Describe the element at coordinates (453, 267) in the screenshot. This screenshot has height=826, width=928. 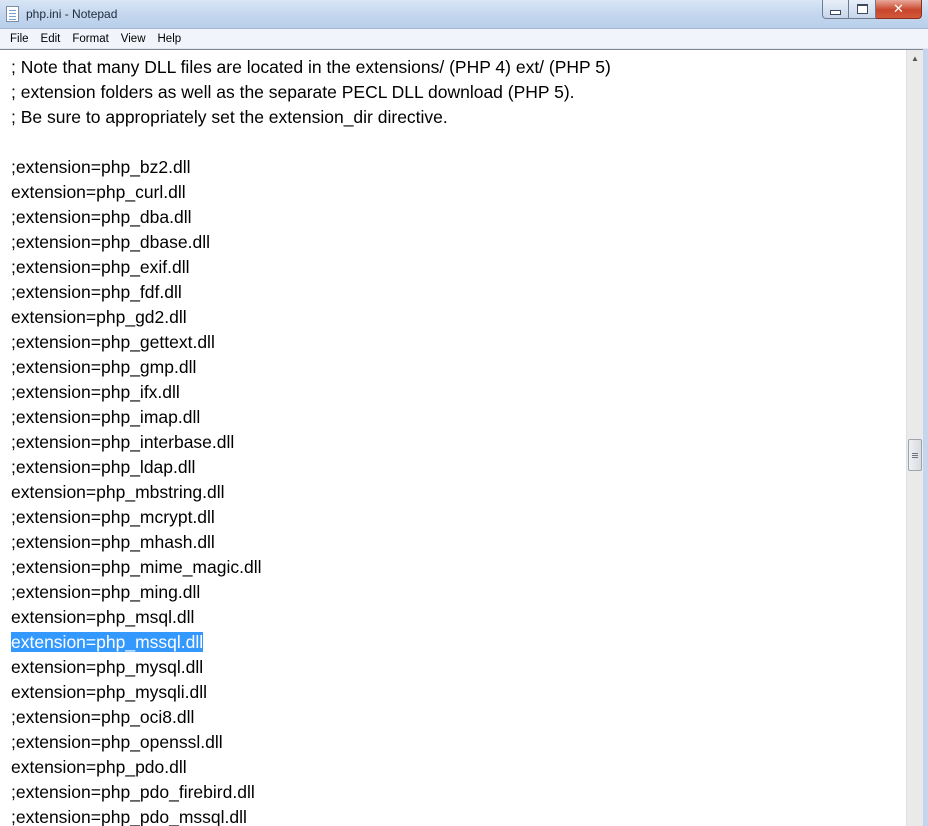
I see `text-line: ;extension=php_exif.dll` at that location.